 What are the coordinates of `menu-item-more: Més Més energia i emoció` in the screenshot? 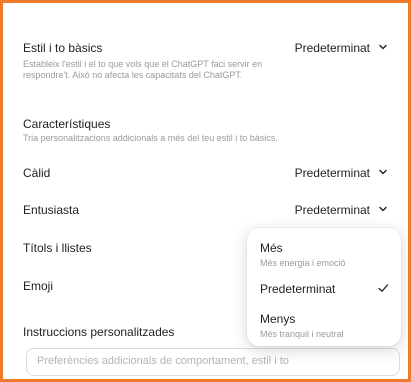 It's located at (324, 254).